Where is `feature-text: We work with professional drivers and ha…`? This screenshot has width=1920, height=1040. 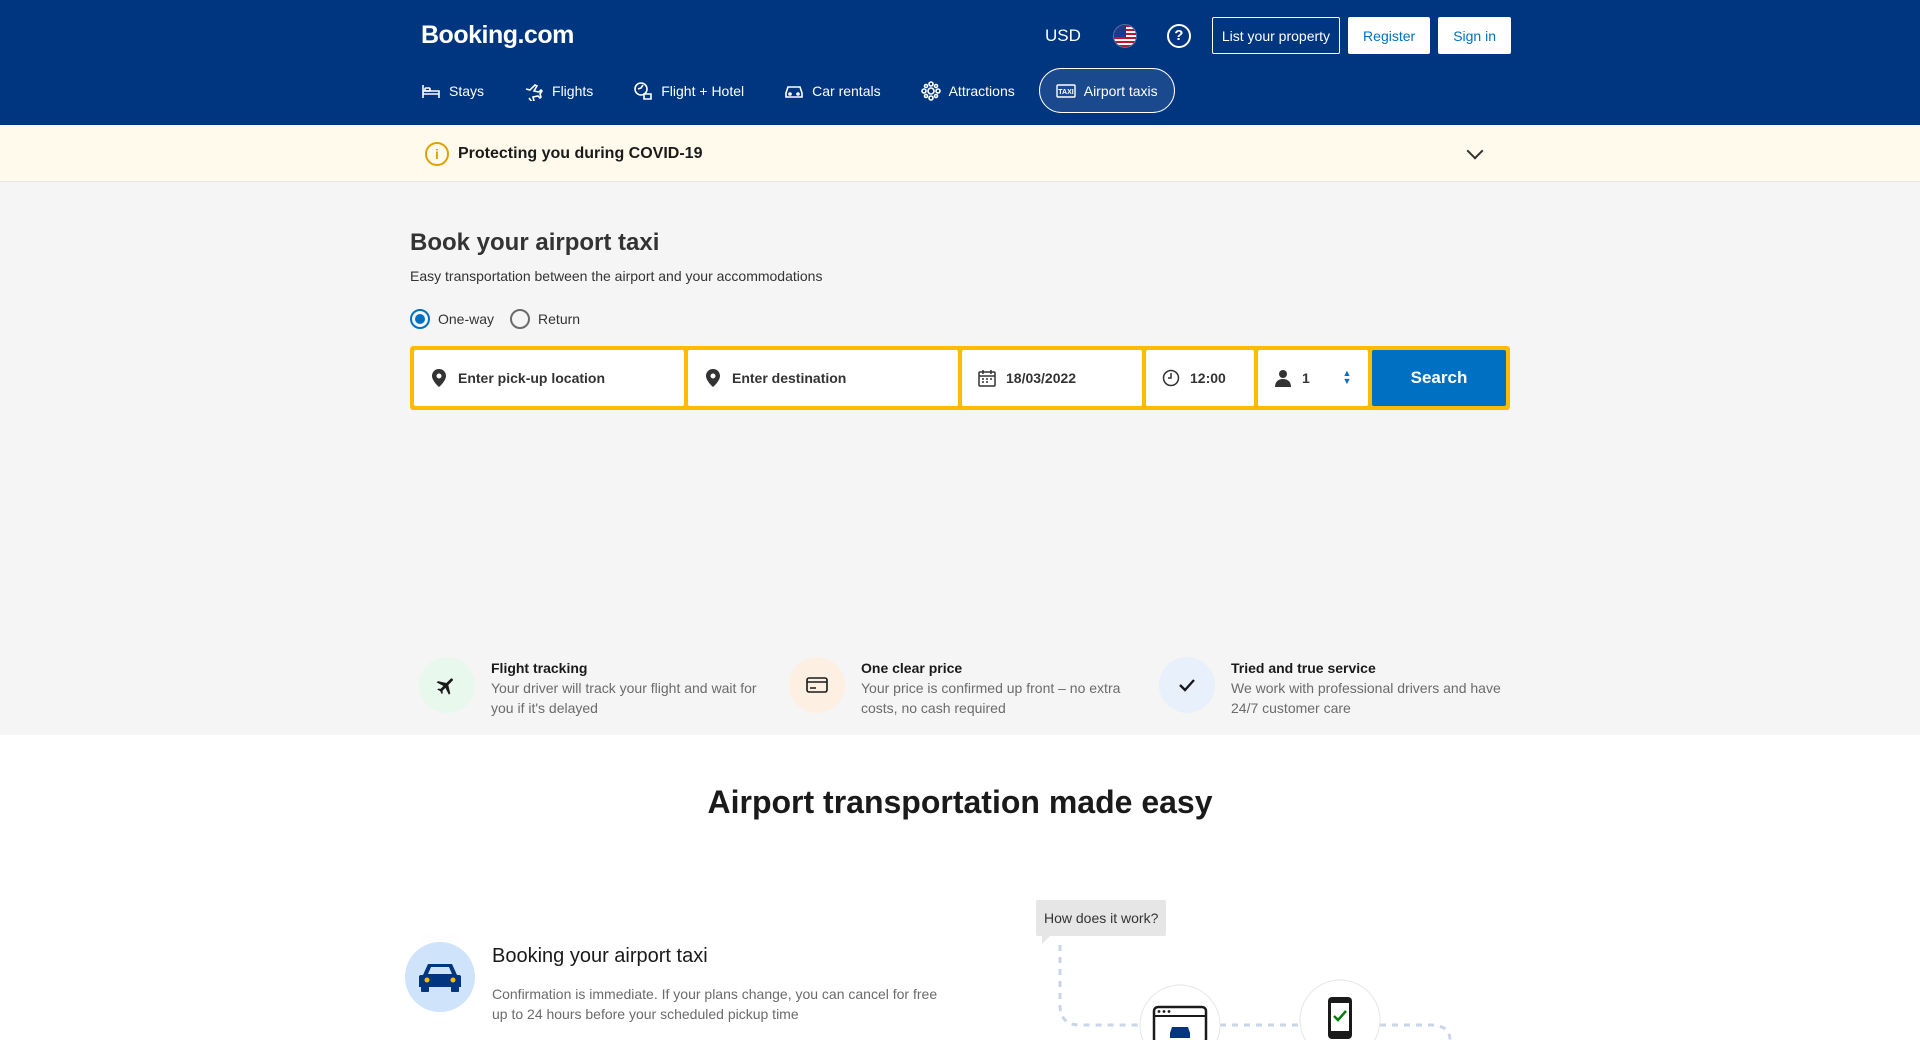
feature-text: We work with professional drivers and ha… is located at coordinates (1366, 698).